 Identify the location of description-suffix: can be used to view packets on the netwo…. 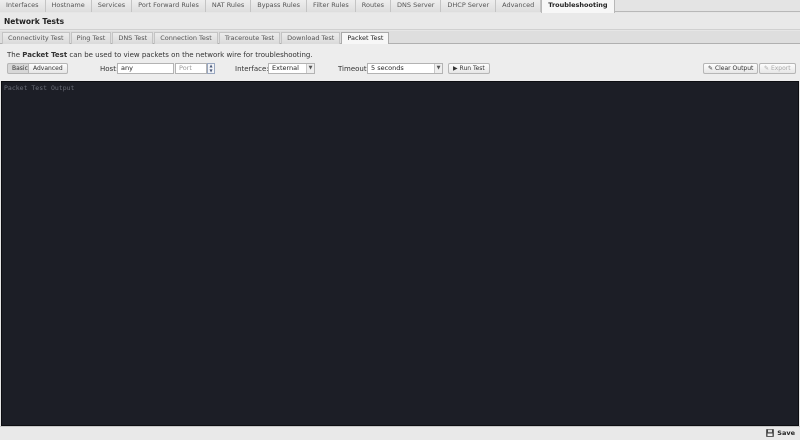
(190, 55).